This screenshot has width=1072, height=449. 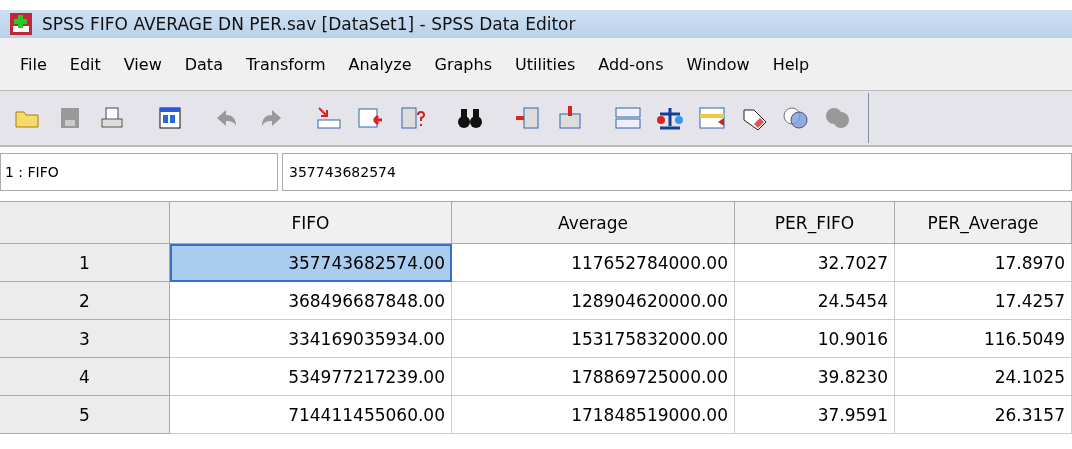 What do you see at coordinates (815, 339) in the screenshot?
I see `table-cell: 10.9016` at bounding box center [815, 339].